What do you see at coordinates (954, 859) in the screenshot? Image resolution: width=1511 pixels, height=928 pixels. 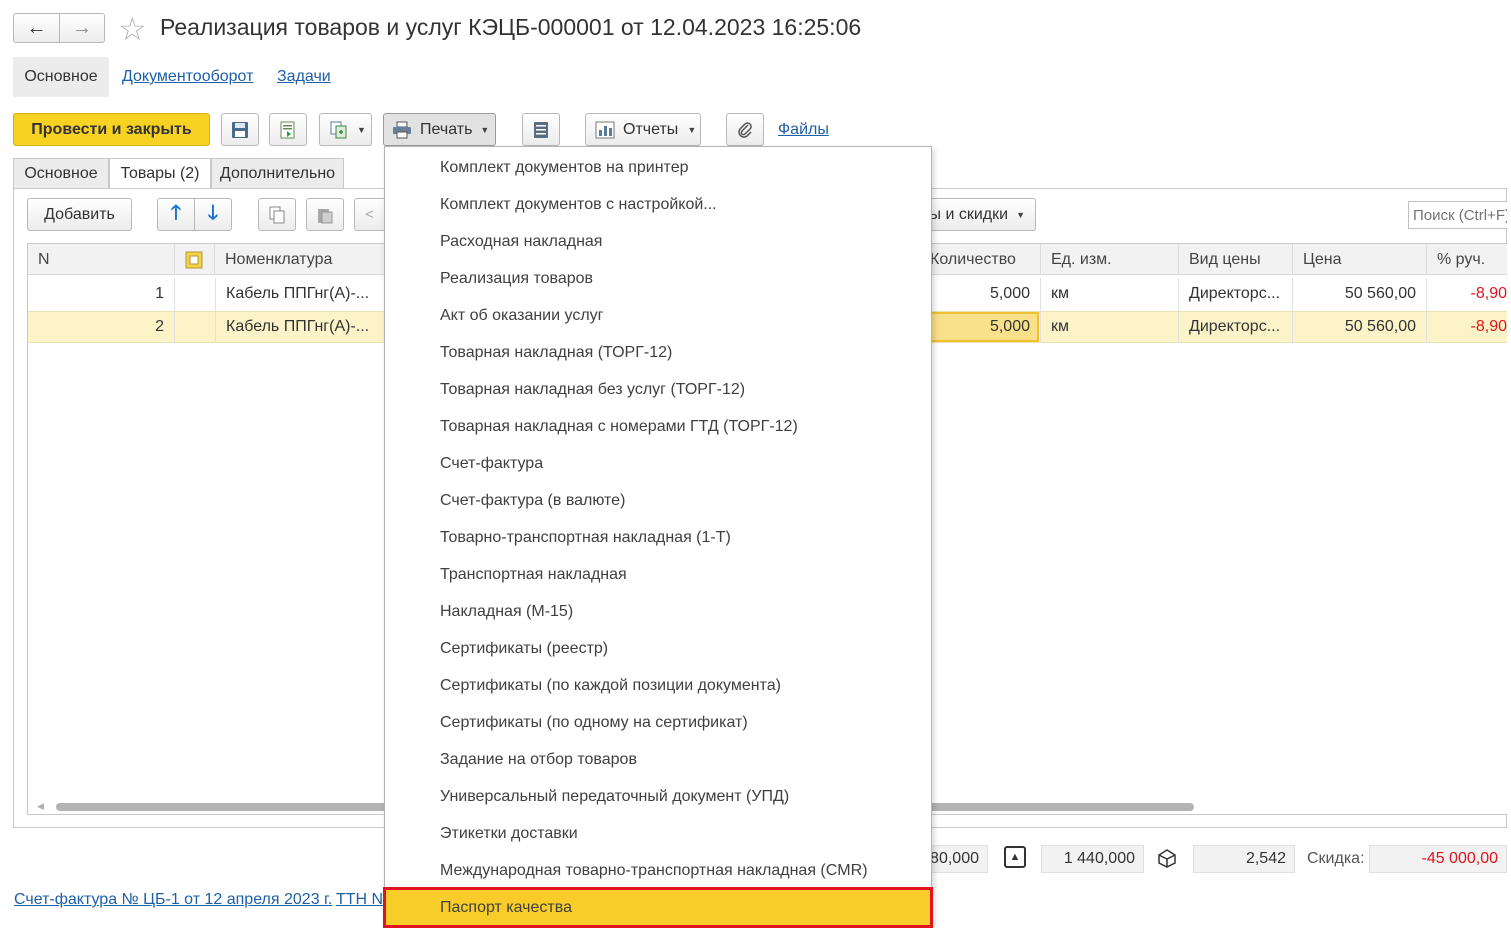 I see `total-volume: 180,000` at bounding box center [954, 859].